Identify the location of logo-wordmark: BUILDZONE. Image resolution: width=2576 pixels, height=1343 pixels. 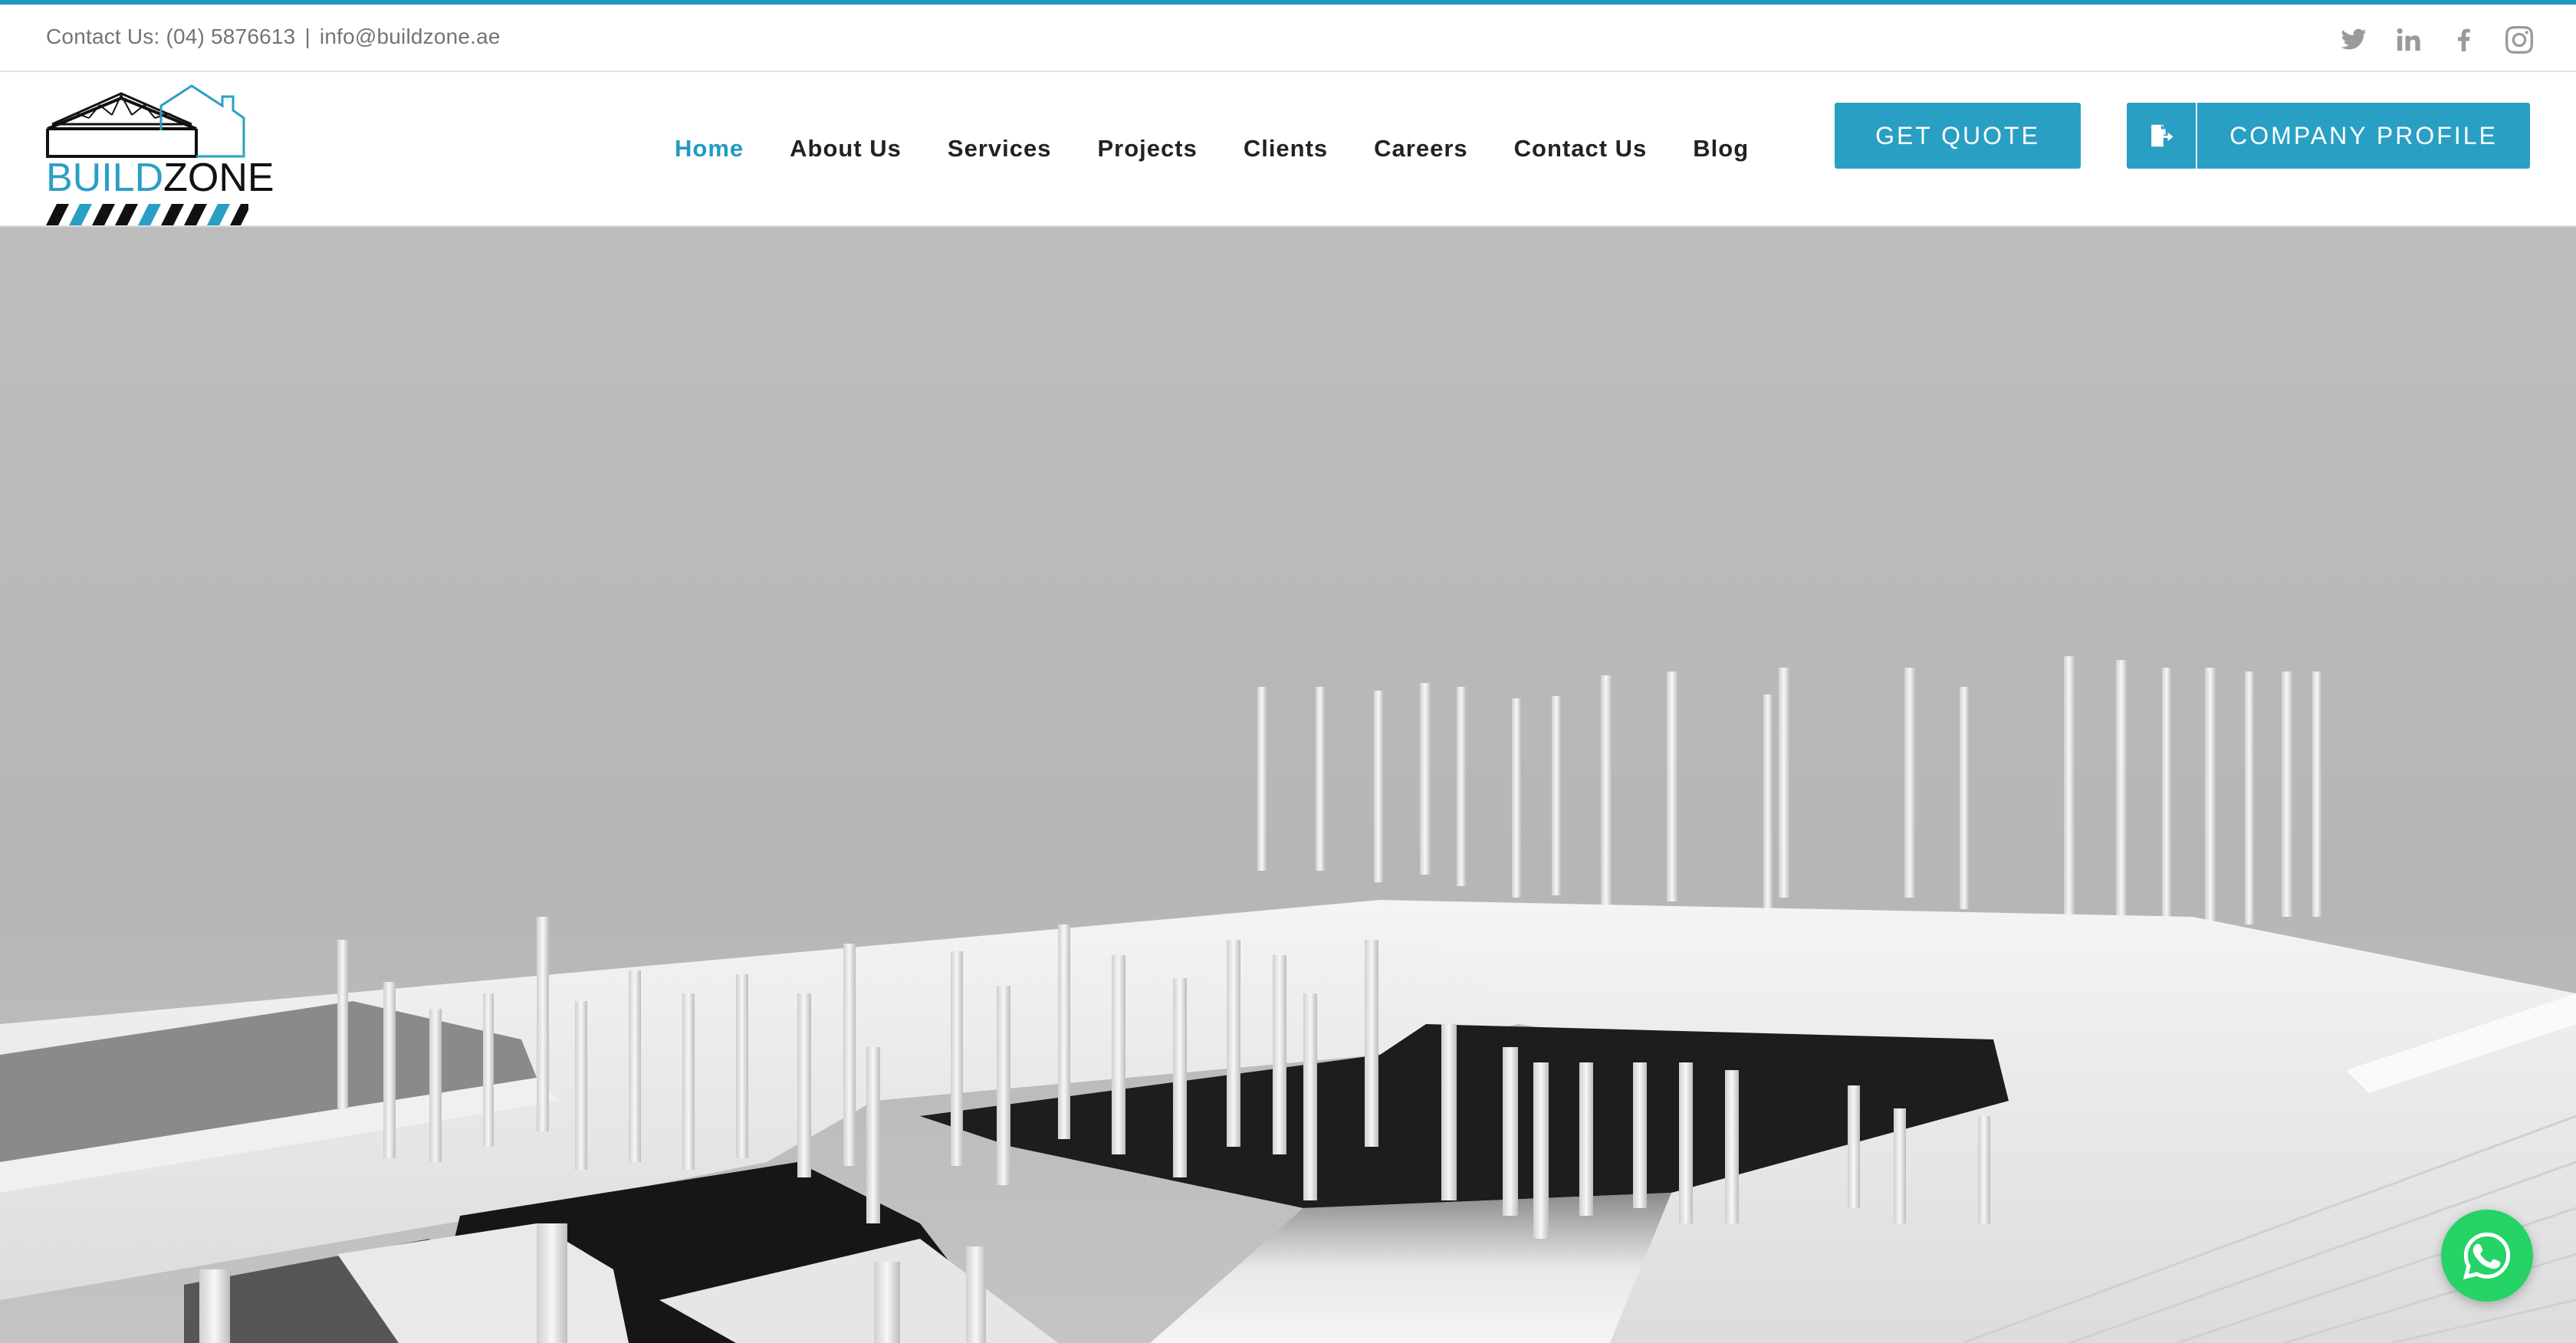
(160, 178).